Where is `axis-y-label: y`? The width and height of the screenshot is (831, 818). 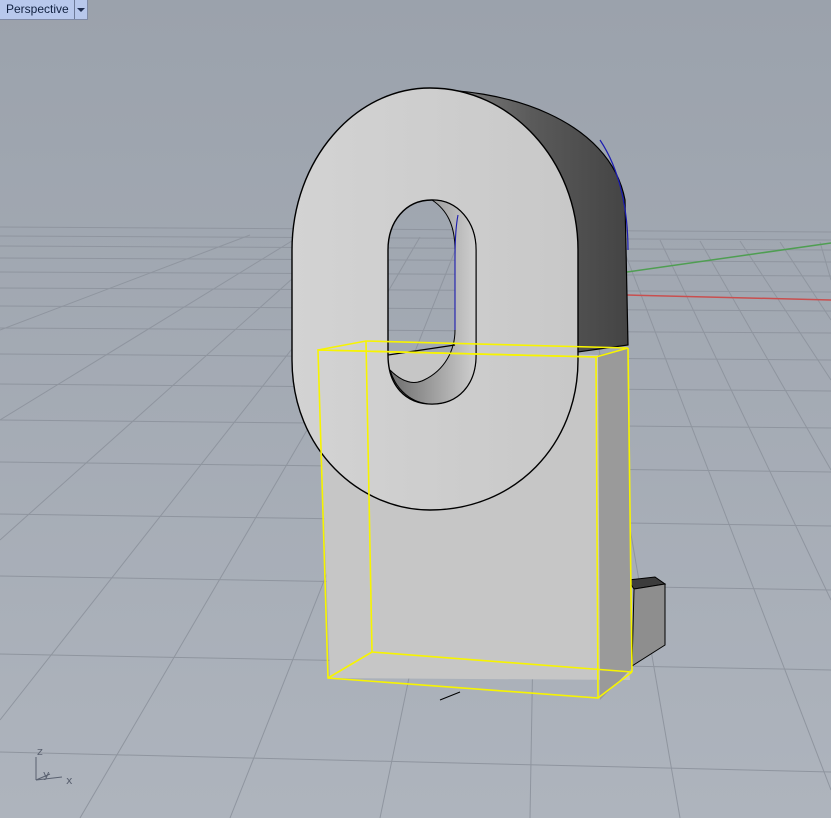
axis-y-label: y is located at coordinates (46, 774).